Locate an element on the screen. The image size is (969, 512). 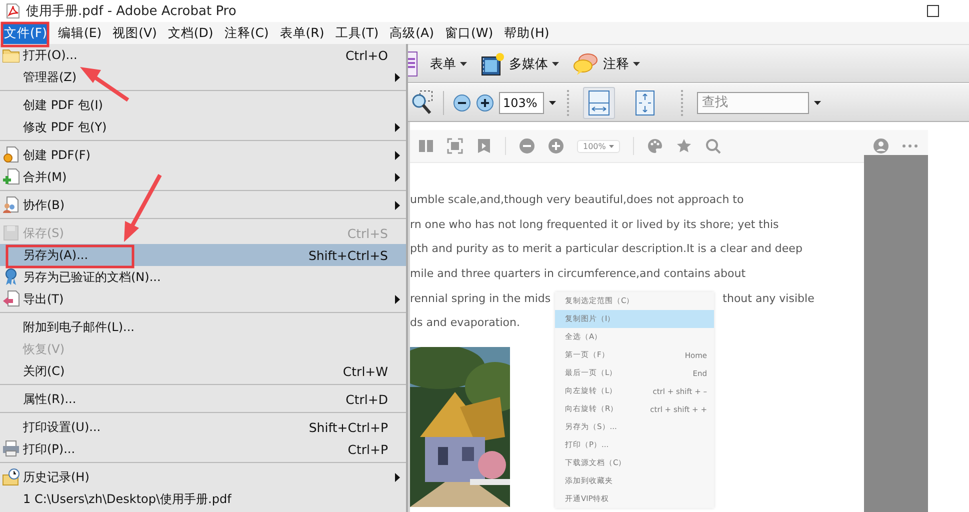
zoom-out-icon is located at coordinates (462, 103).